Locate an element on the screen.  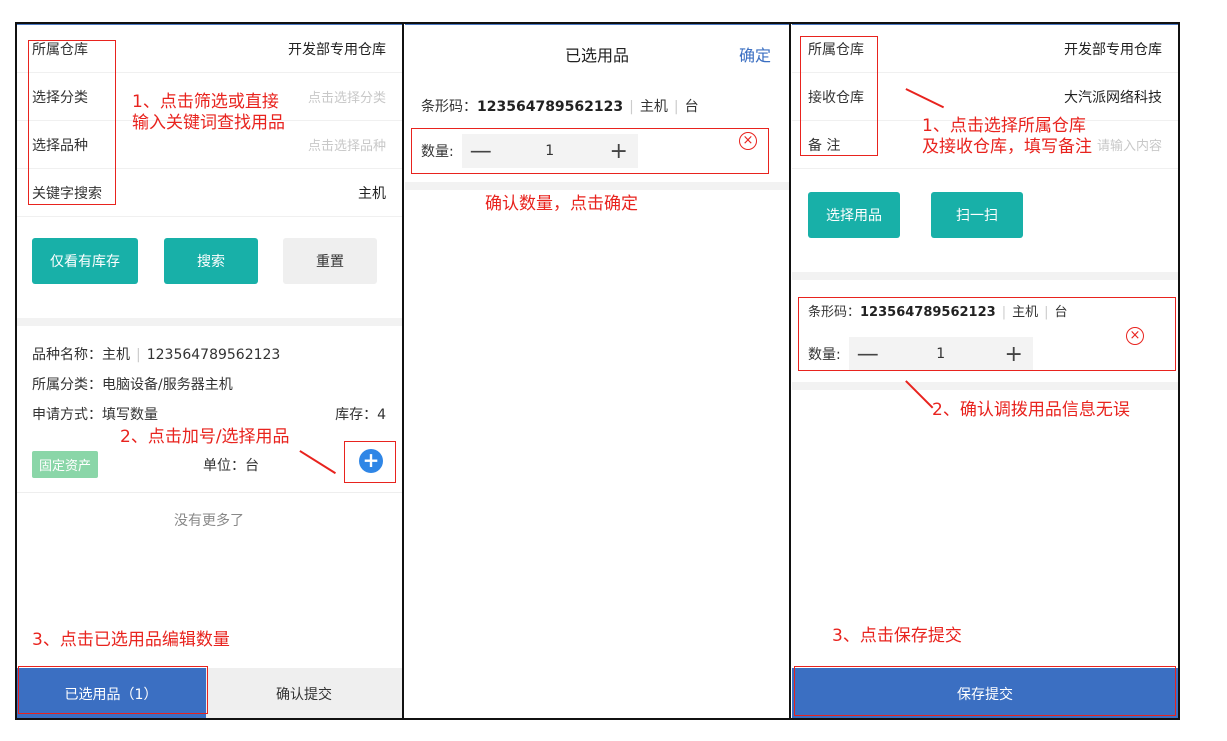
label-source-warehouse: 所属仓库 is located at coordinates (836, 49).